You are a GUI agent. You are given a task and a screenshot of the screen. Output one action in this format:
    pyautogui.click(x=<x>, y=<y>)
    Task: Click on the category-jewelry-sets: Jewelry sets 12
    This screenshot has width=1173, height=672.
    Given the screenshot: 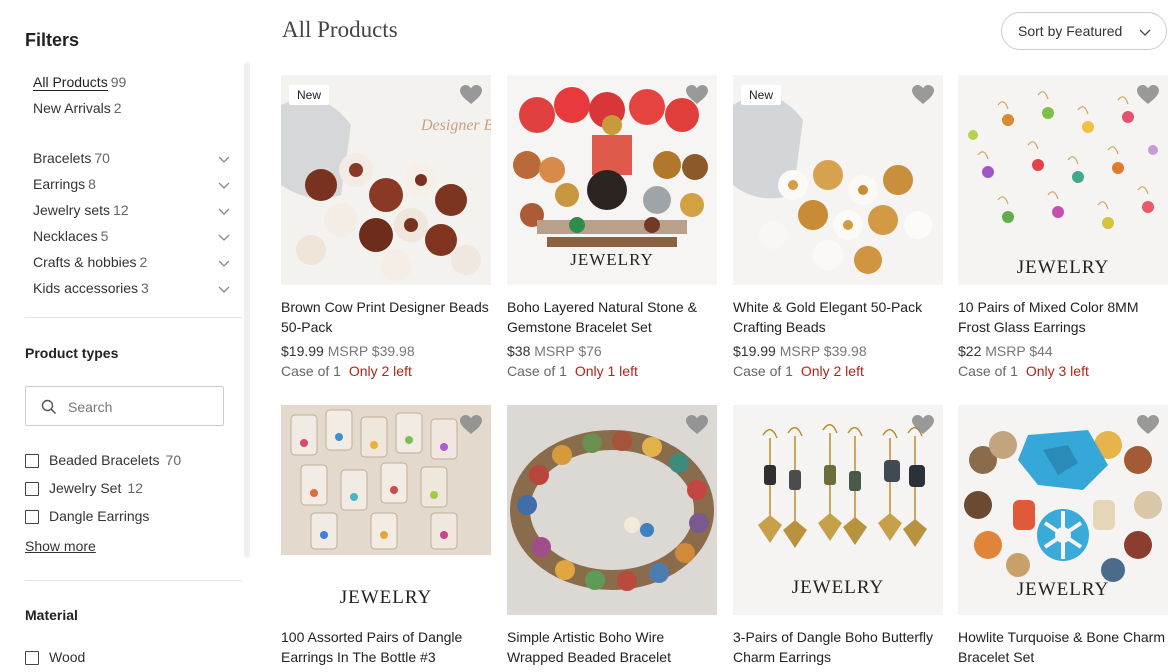 What is the action you would take?
    pyautogui.click(x=81, y=210)
    